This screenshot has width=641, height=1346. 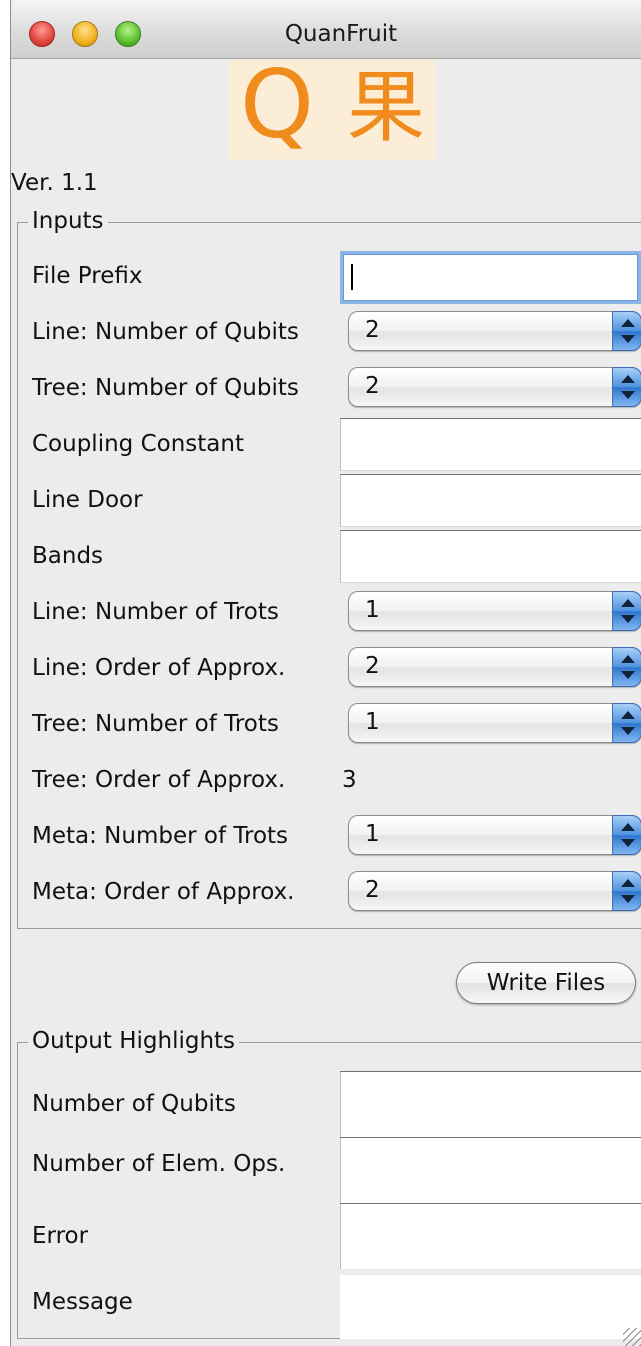 I want to click on output-elem-ops-label: Number of Elem. Ops., so click(x=159, y=1164).